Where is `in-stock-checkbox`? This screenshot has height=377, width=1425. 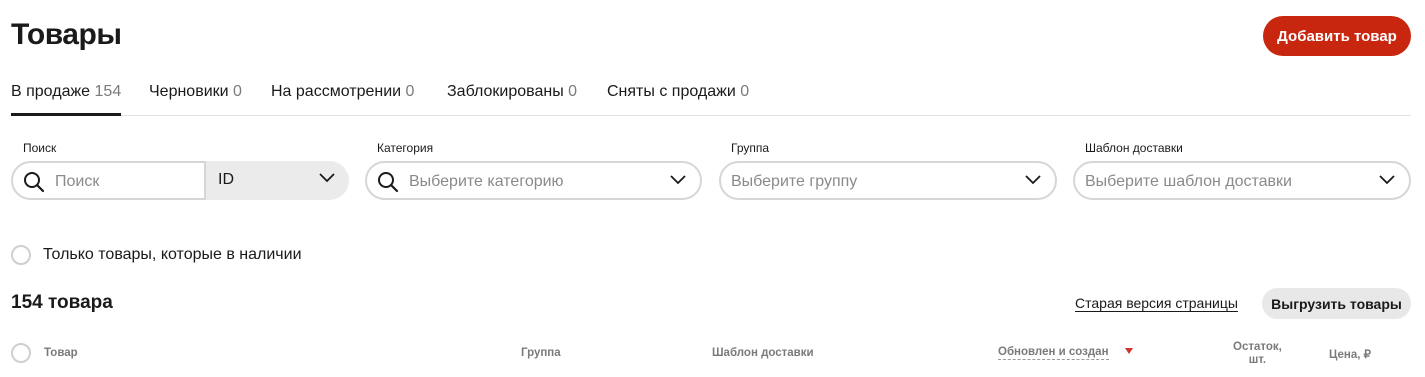 in-stock-checkbox is located at coordinates (21, 255).